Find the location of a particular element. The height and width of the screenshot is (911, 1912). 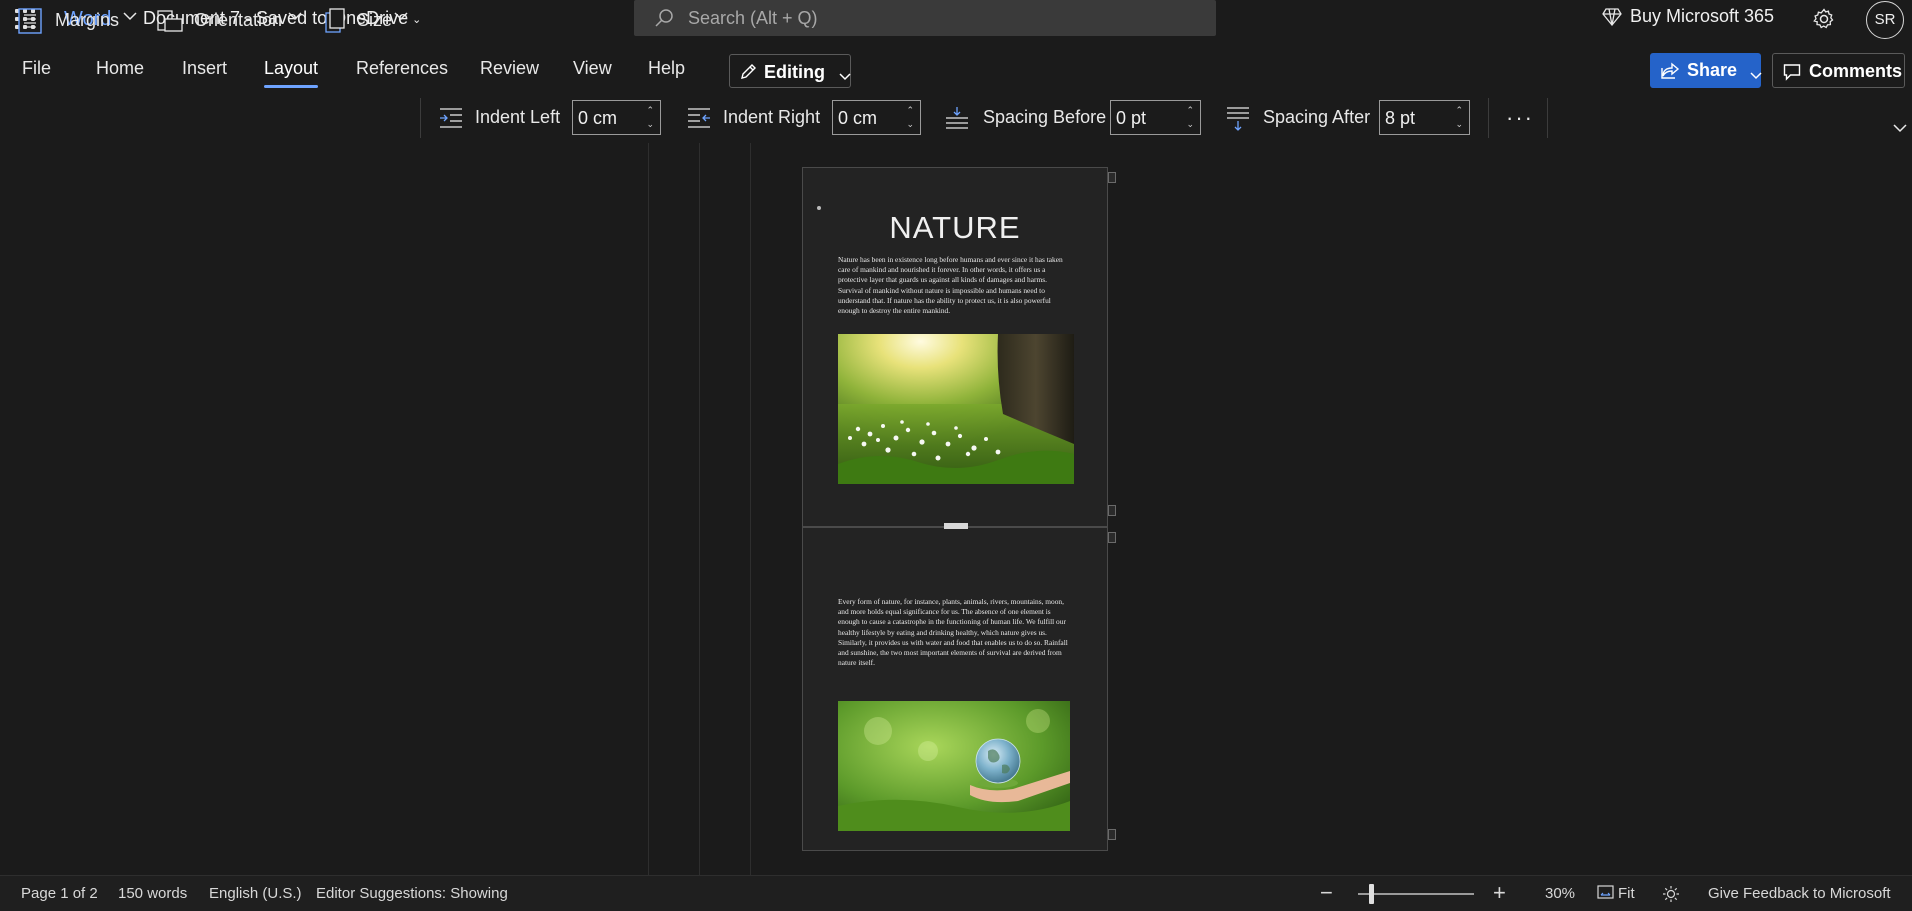

orientation-label: Orientation is located at coordinates (238, 20).